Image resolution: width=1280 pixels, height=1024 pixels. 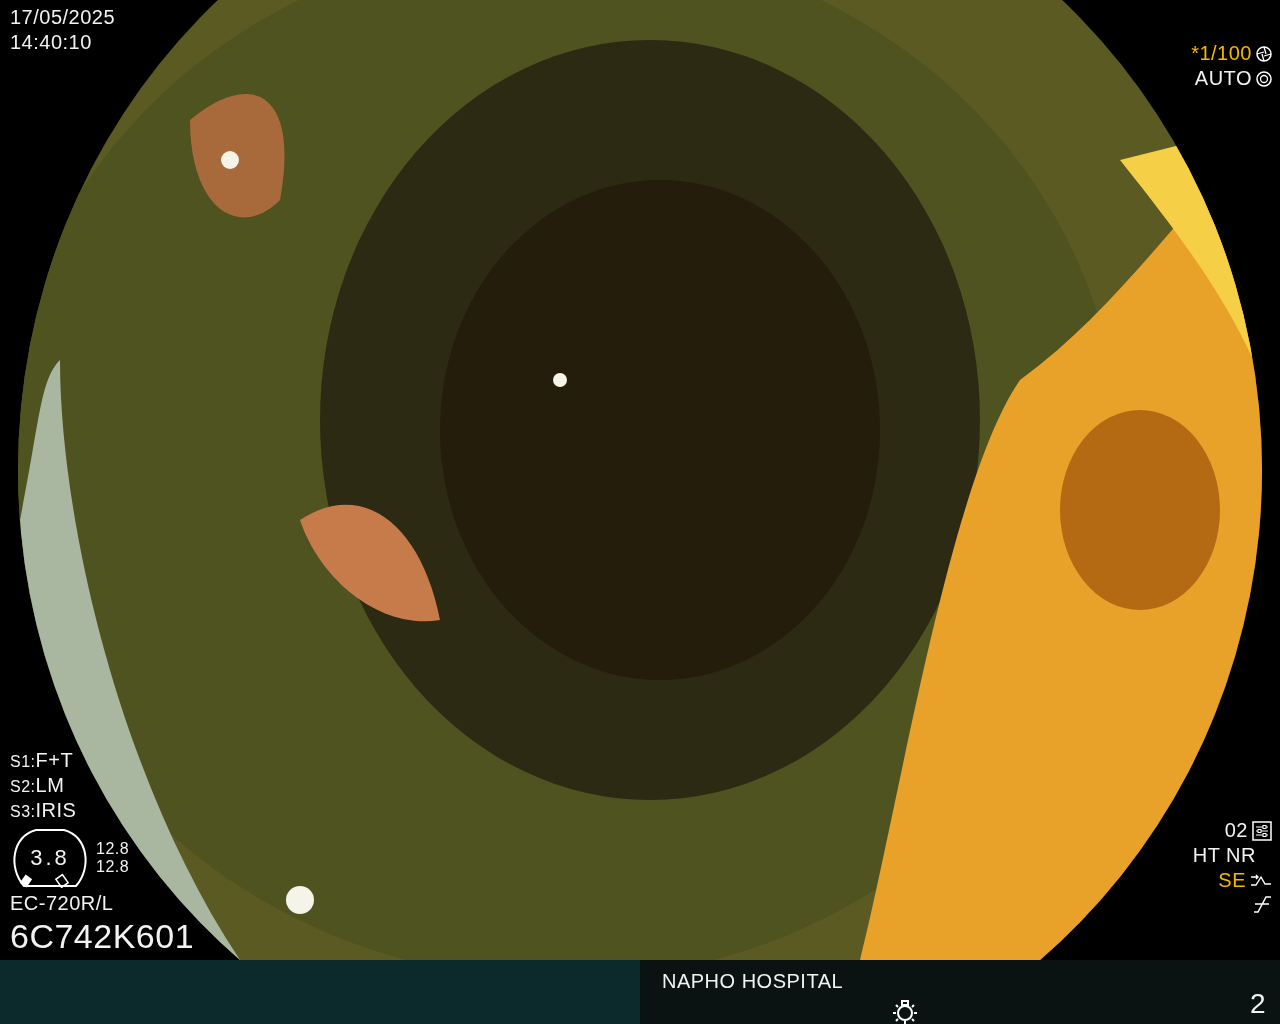 I want to click on exposure-mode: AUTO, so click(x=1223, y=78).